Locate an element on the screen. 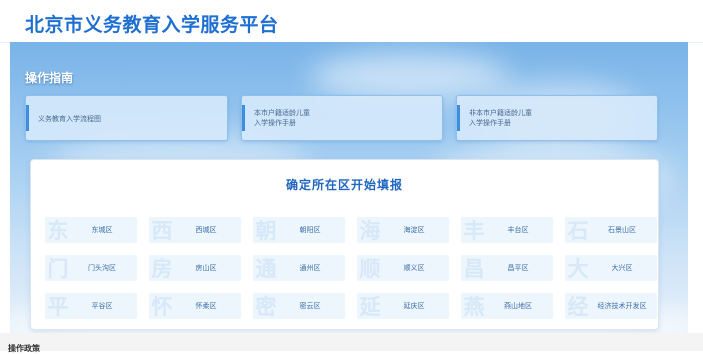 The height and width of the screenshot is (354, 703). district-label: 通州区 is located at coordinates (310, 268).